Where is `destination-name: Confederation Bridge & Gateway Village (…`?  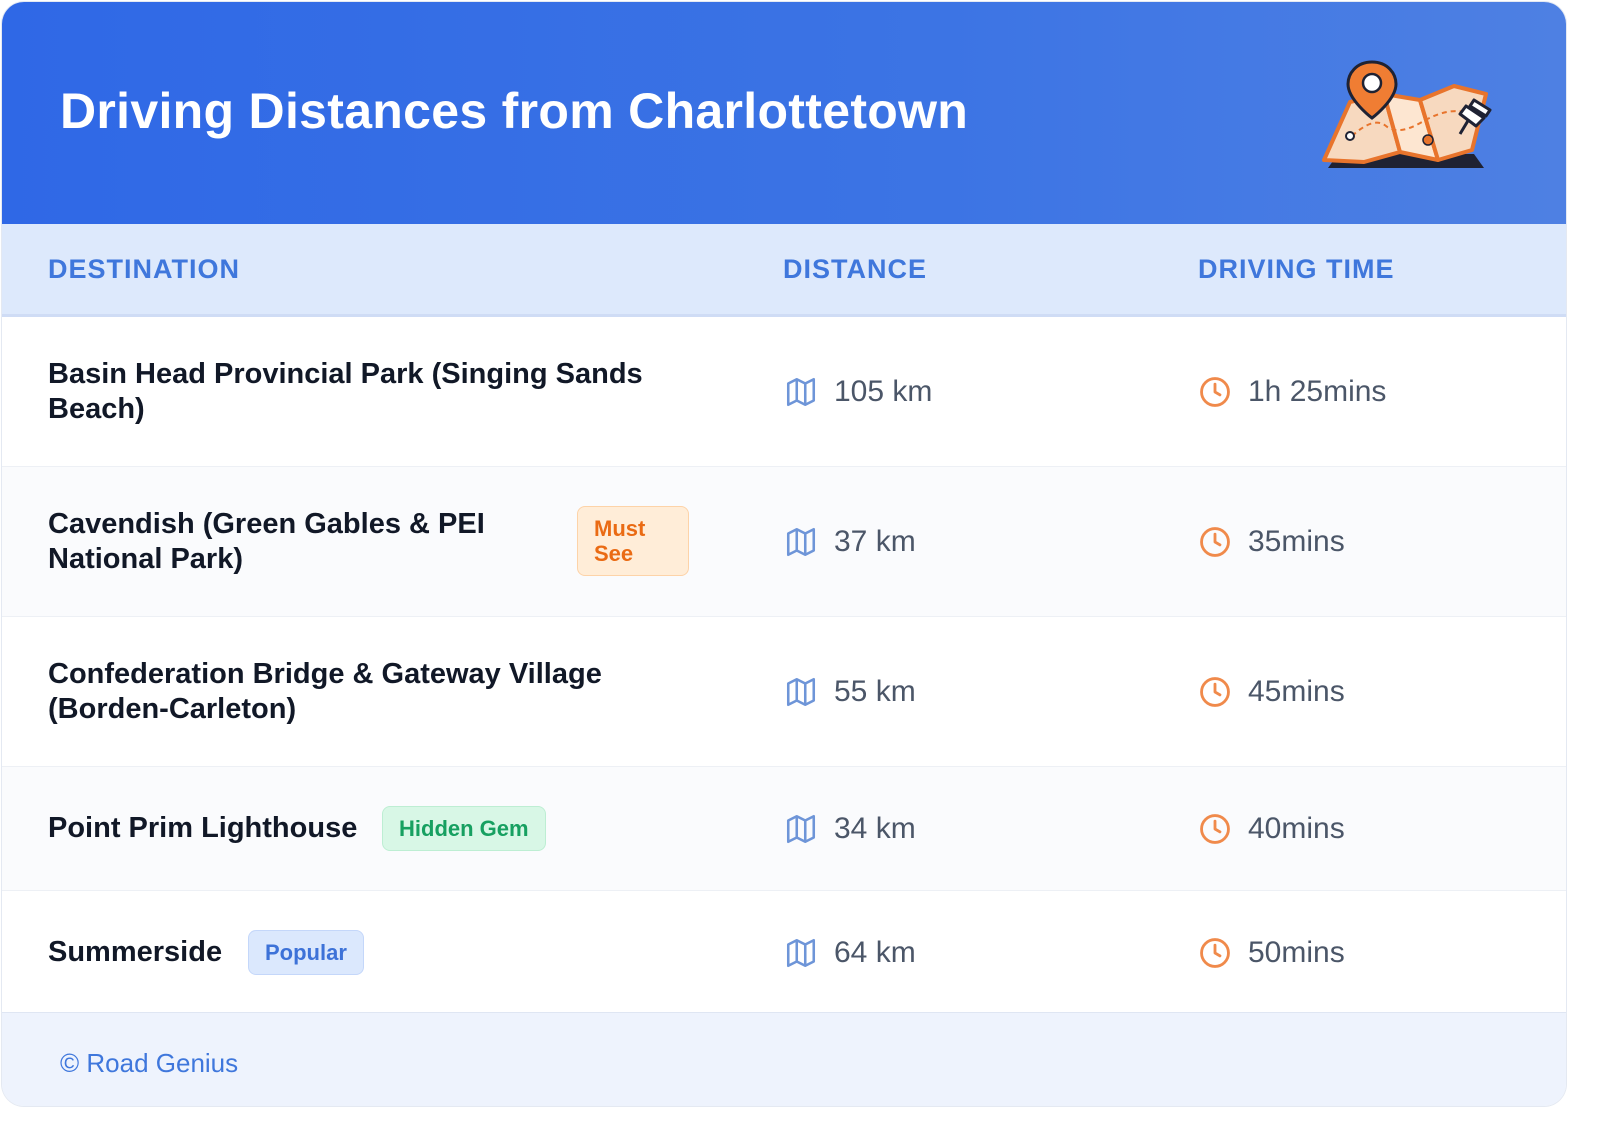 destination-name: Confederation Bridge & Gateway Village (… is located at coordinates (325, 692).